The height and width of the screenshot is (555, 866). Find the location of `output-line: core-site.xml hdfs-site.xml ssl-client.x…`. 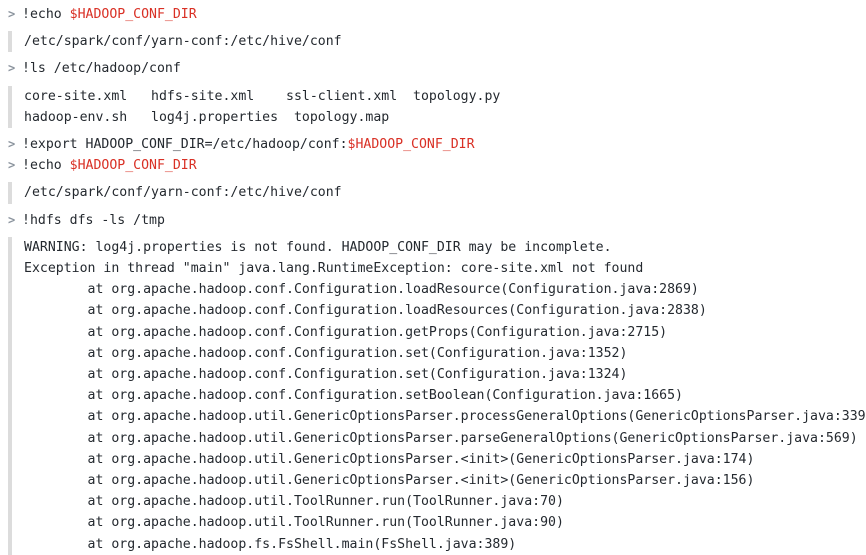

output-line: core-site.xml hdfs-site.xml ssl-client.x… is located at coordinates (262, 96).